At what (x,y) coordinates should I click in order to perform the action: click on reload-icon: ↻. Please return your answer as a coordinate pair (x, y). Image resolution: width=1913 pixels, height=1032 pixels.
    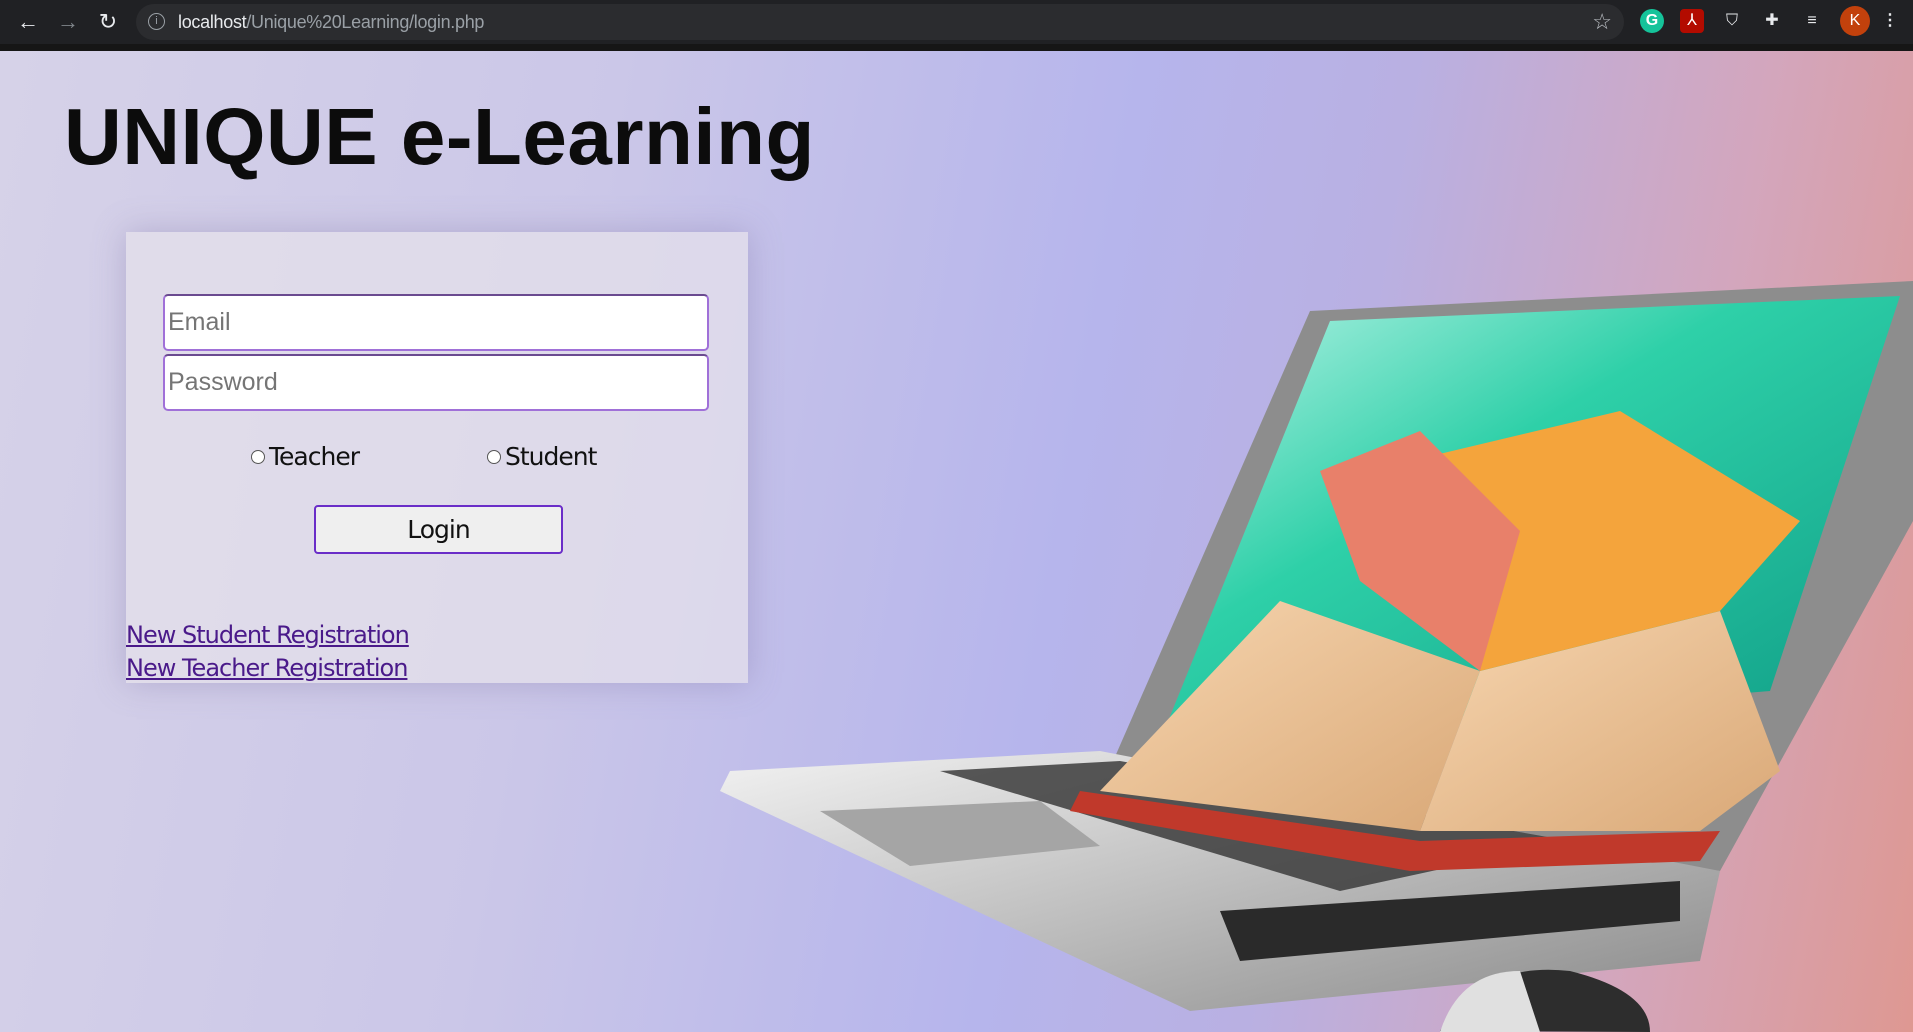
    Looking at the image, I should click on (108, 22).